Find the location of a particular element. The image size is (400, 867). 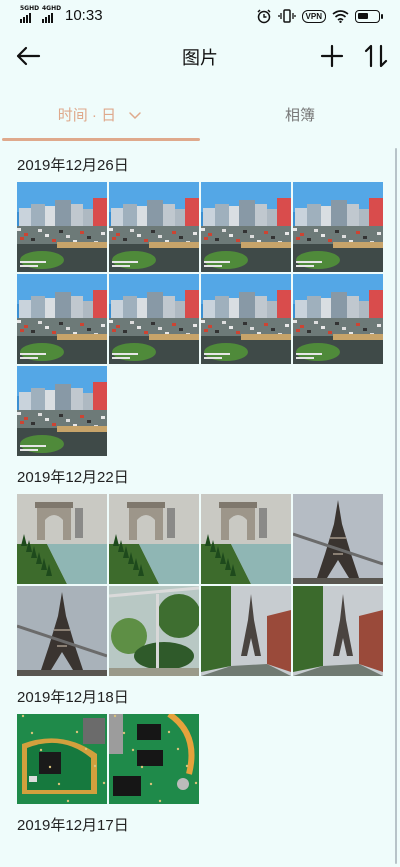

sort-icon is located at coordinates (376, 56).